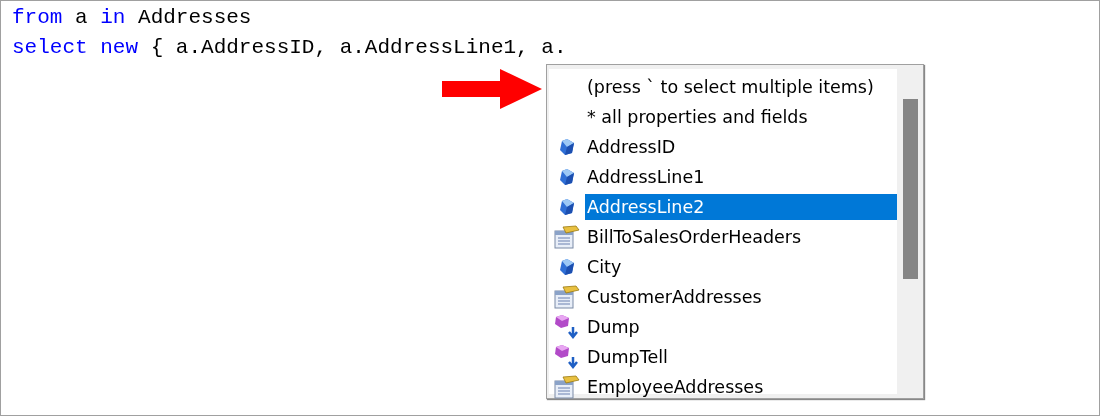 This screenshot has height=416, width=1100. Describe the element at coordinates (492, 89) in the screenshot. I see `arrow-icon` at that location.